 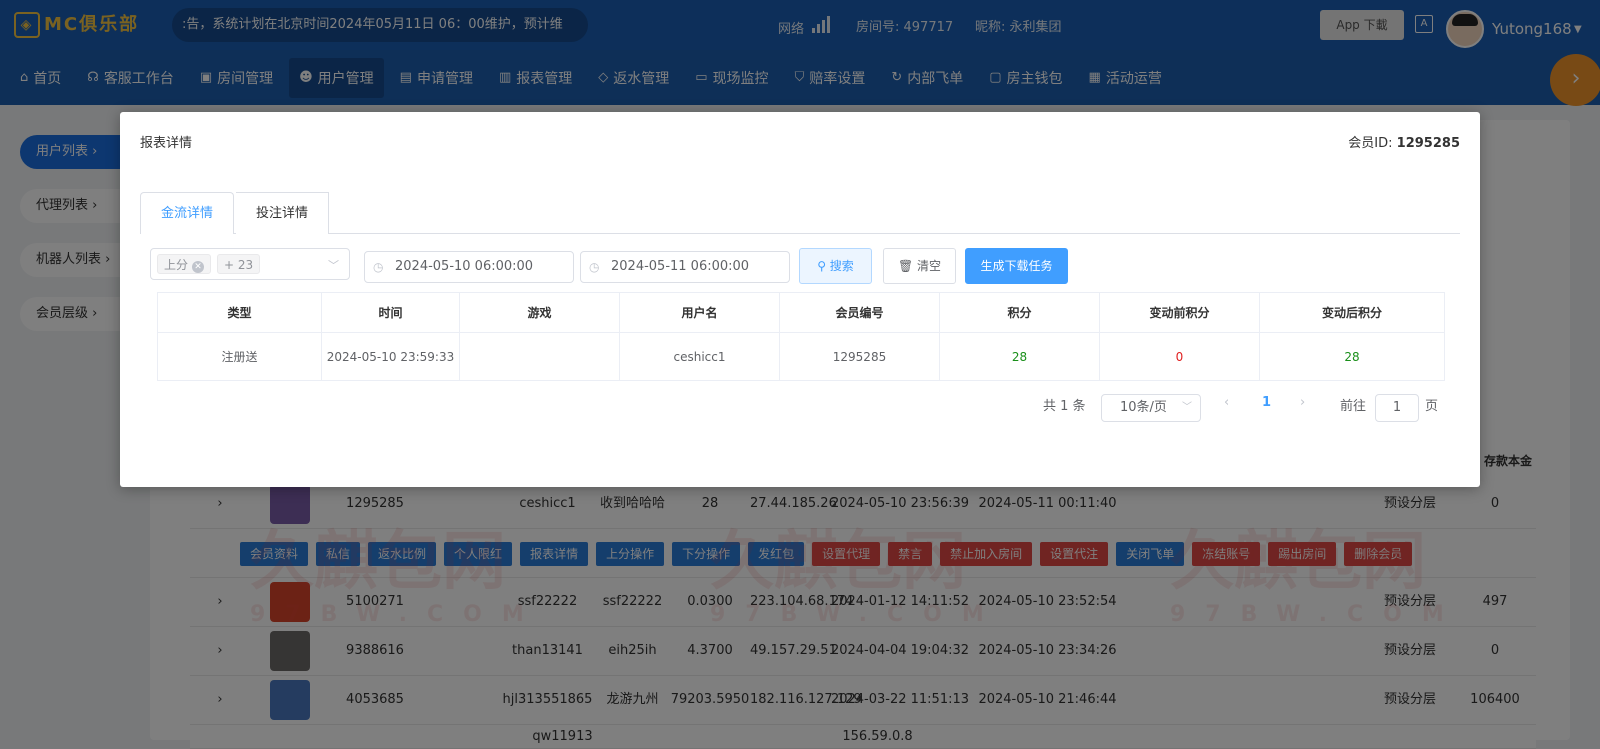 I want to click on member-id: 会员ID: 1295285, so click(x=1404, y=143).